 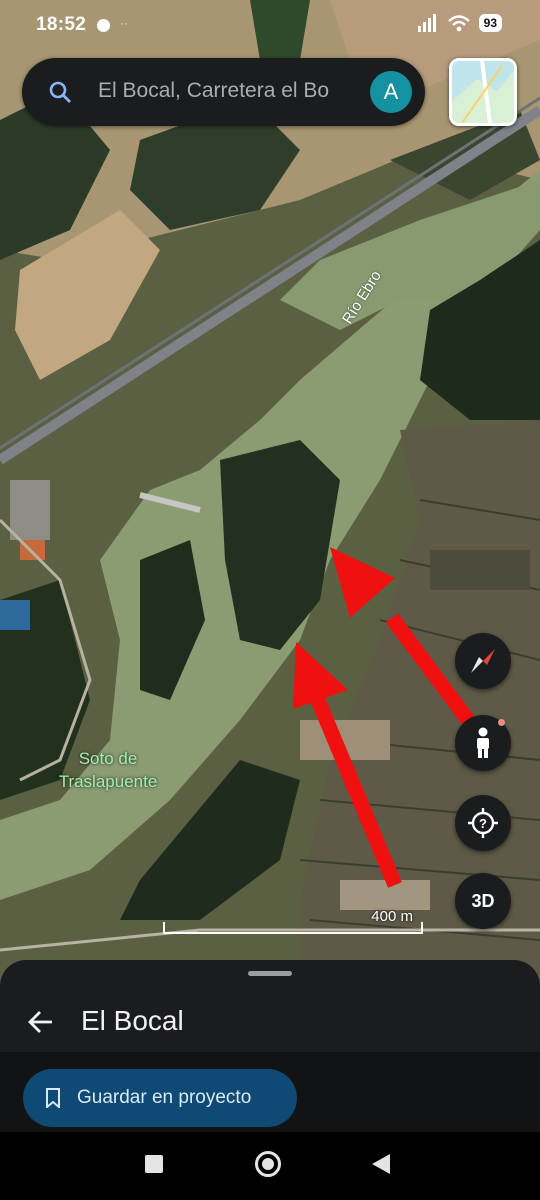 I want to click on home-button, so click(x=268, y=1164).